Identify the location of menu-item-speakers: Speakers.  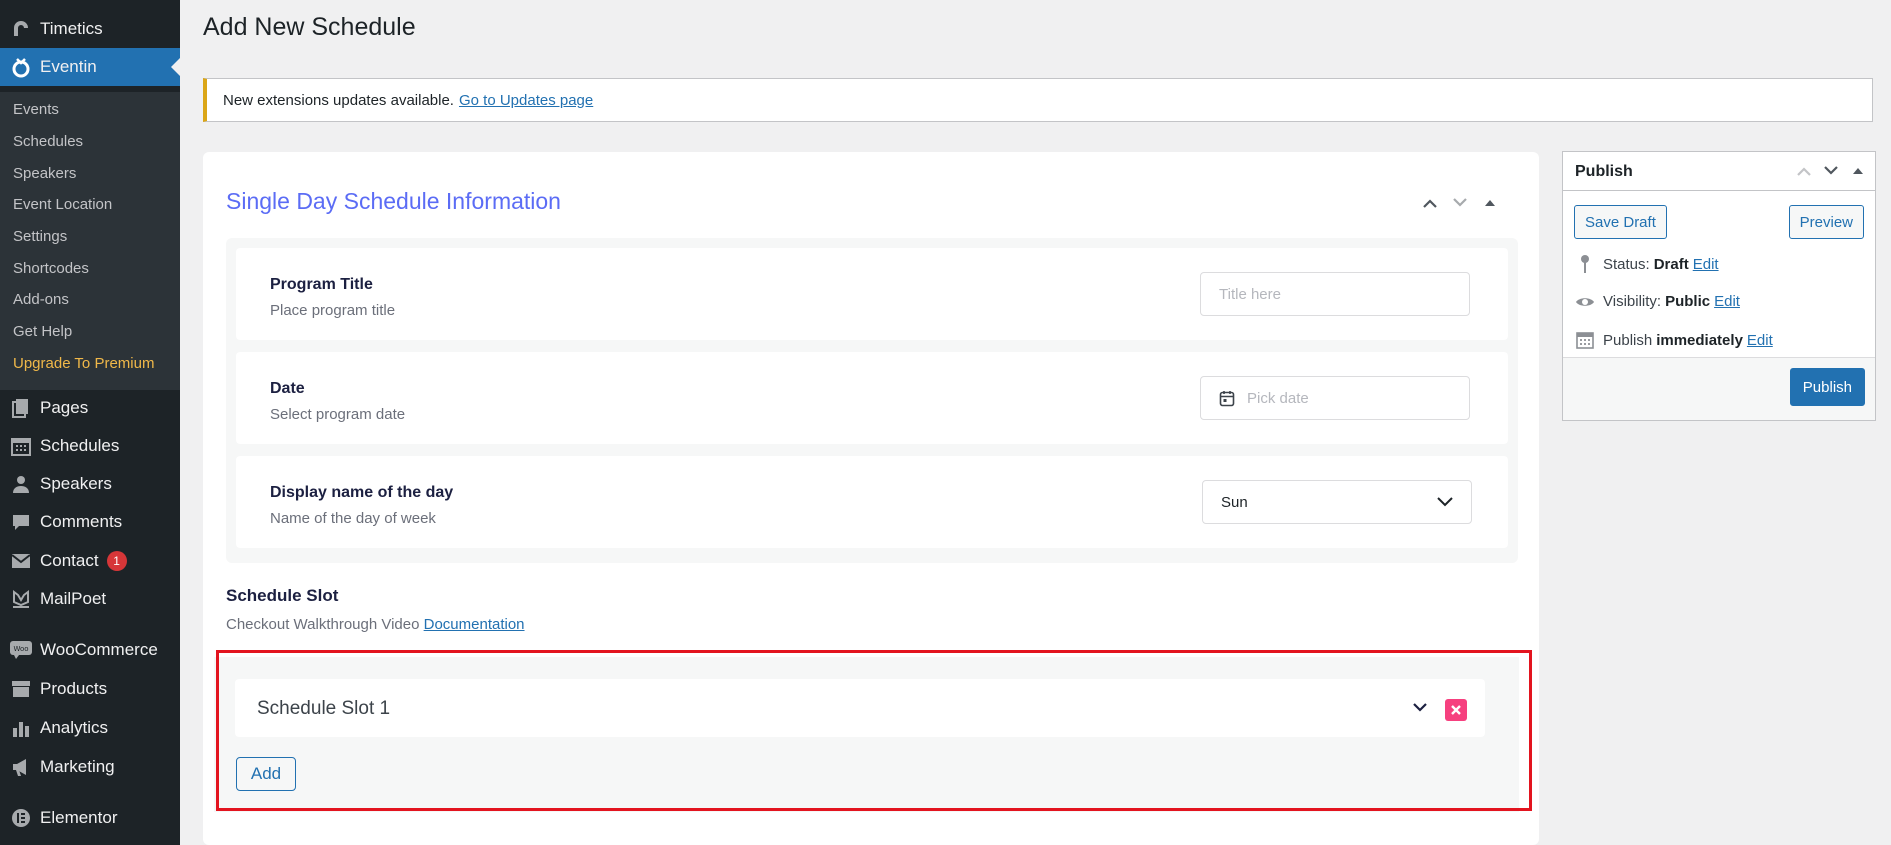
(90, 484).